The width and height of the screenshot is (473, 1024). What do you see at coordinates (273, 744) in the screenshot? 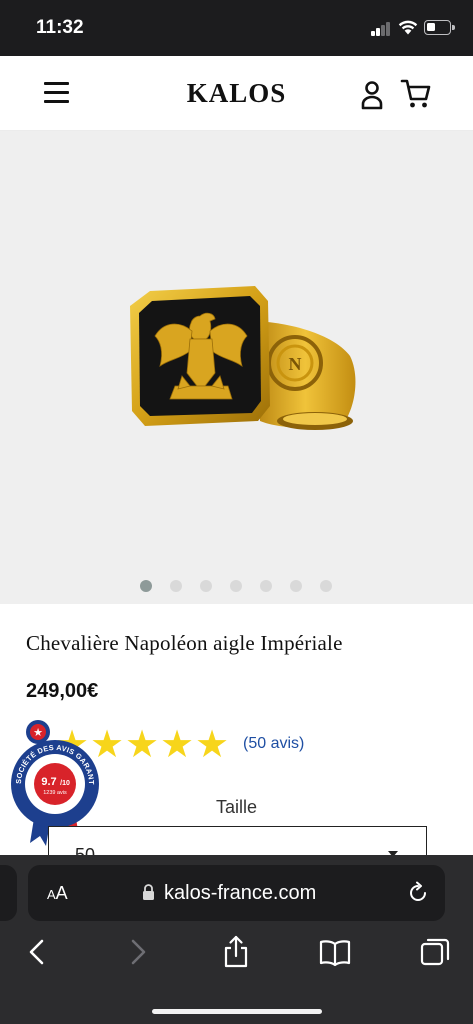
I see `reviews-count-link: (50 avis)` at bounding box center [273, 744].